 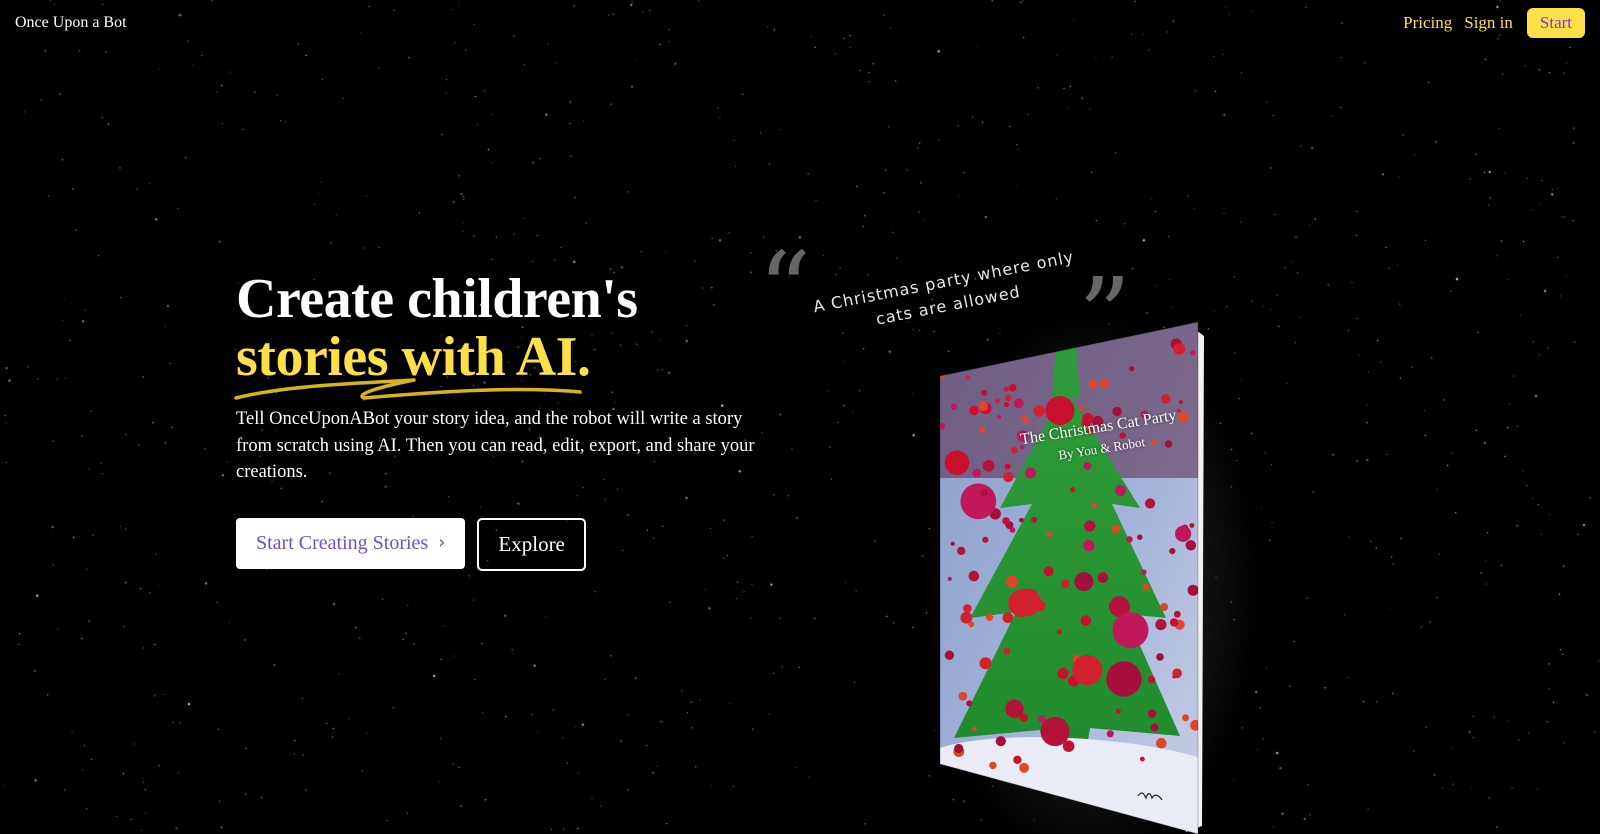 What do you see at coordinates (1555, 23) in the screenshot?
I see `start-button: Start` at bounding box center [1555, 23].